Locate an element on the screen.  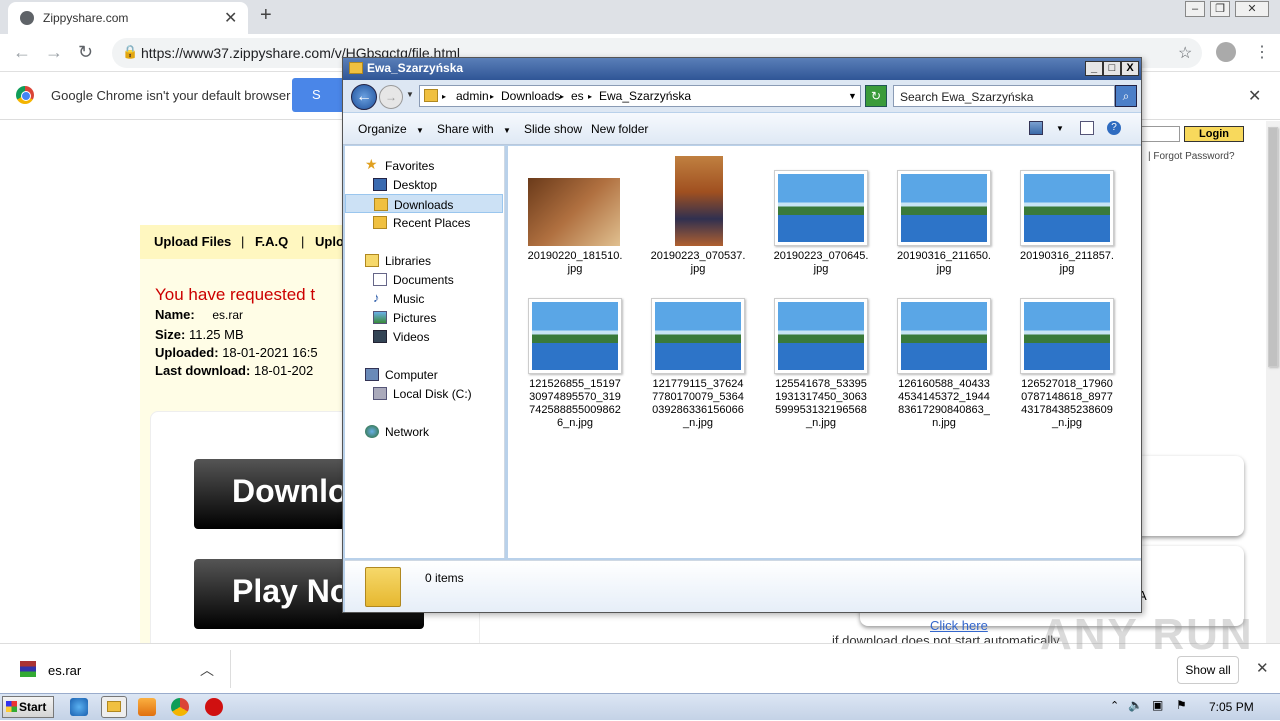
nav-downloads-label: Downloads is located at coordinates (424, 205).